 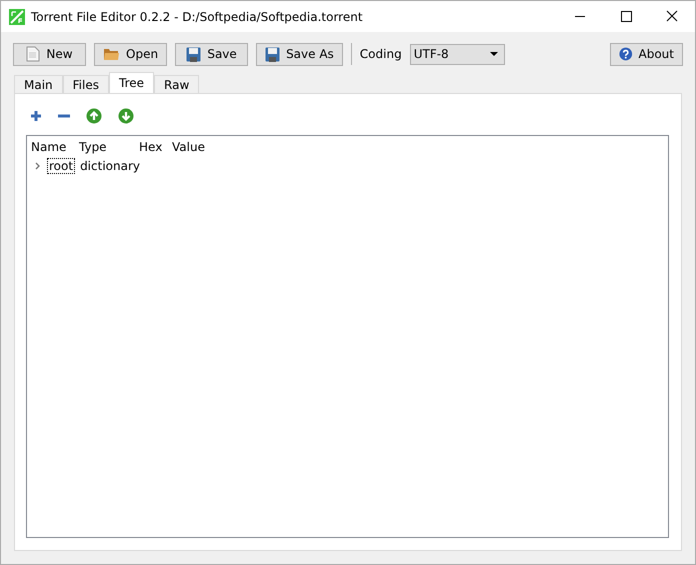 I want to click on tab: Main, so click(x=38, y=84).